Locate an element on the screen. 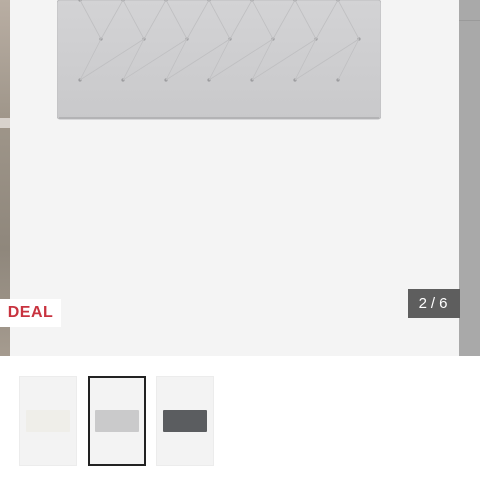  thumbnail-light-gray is located at coordinates (117, 421).